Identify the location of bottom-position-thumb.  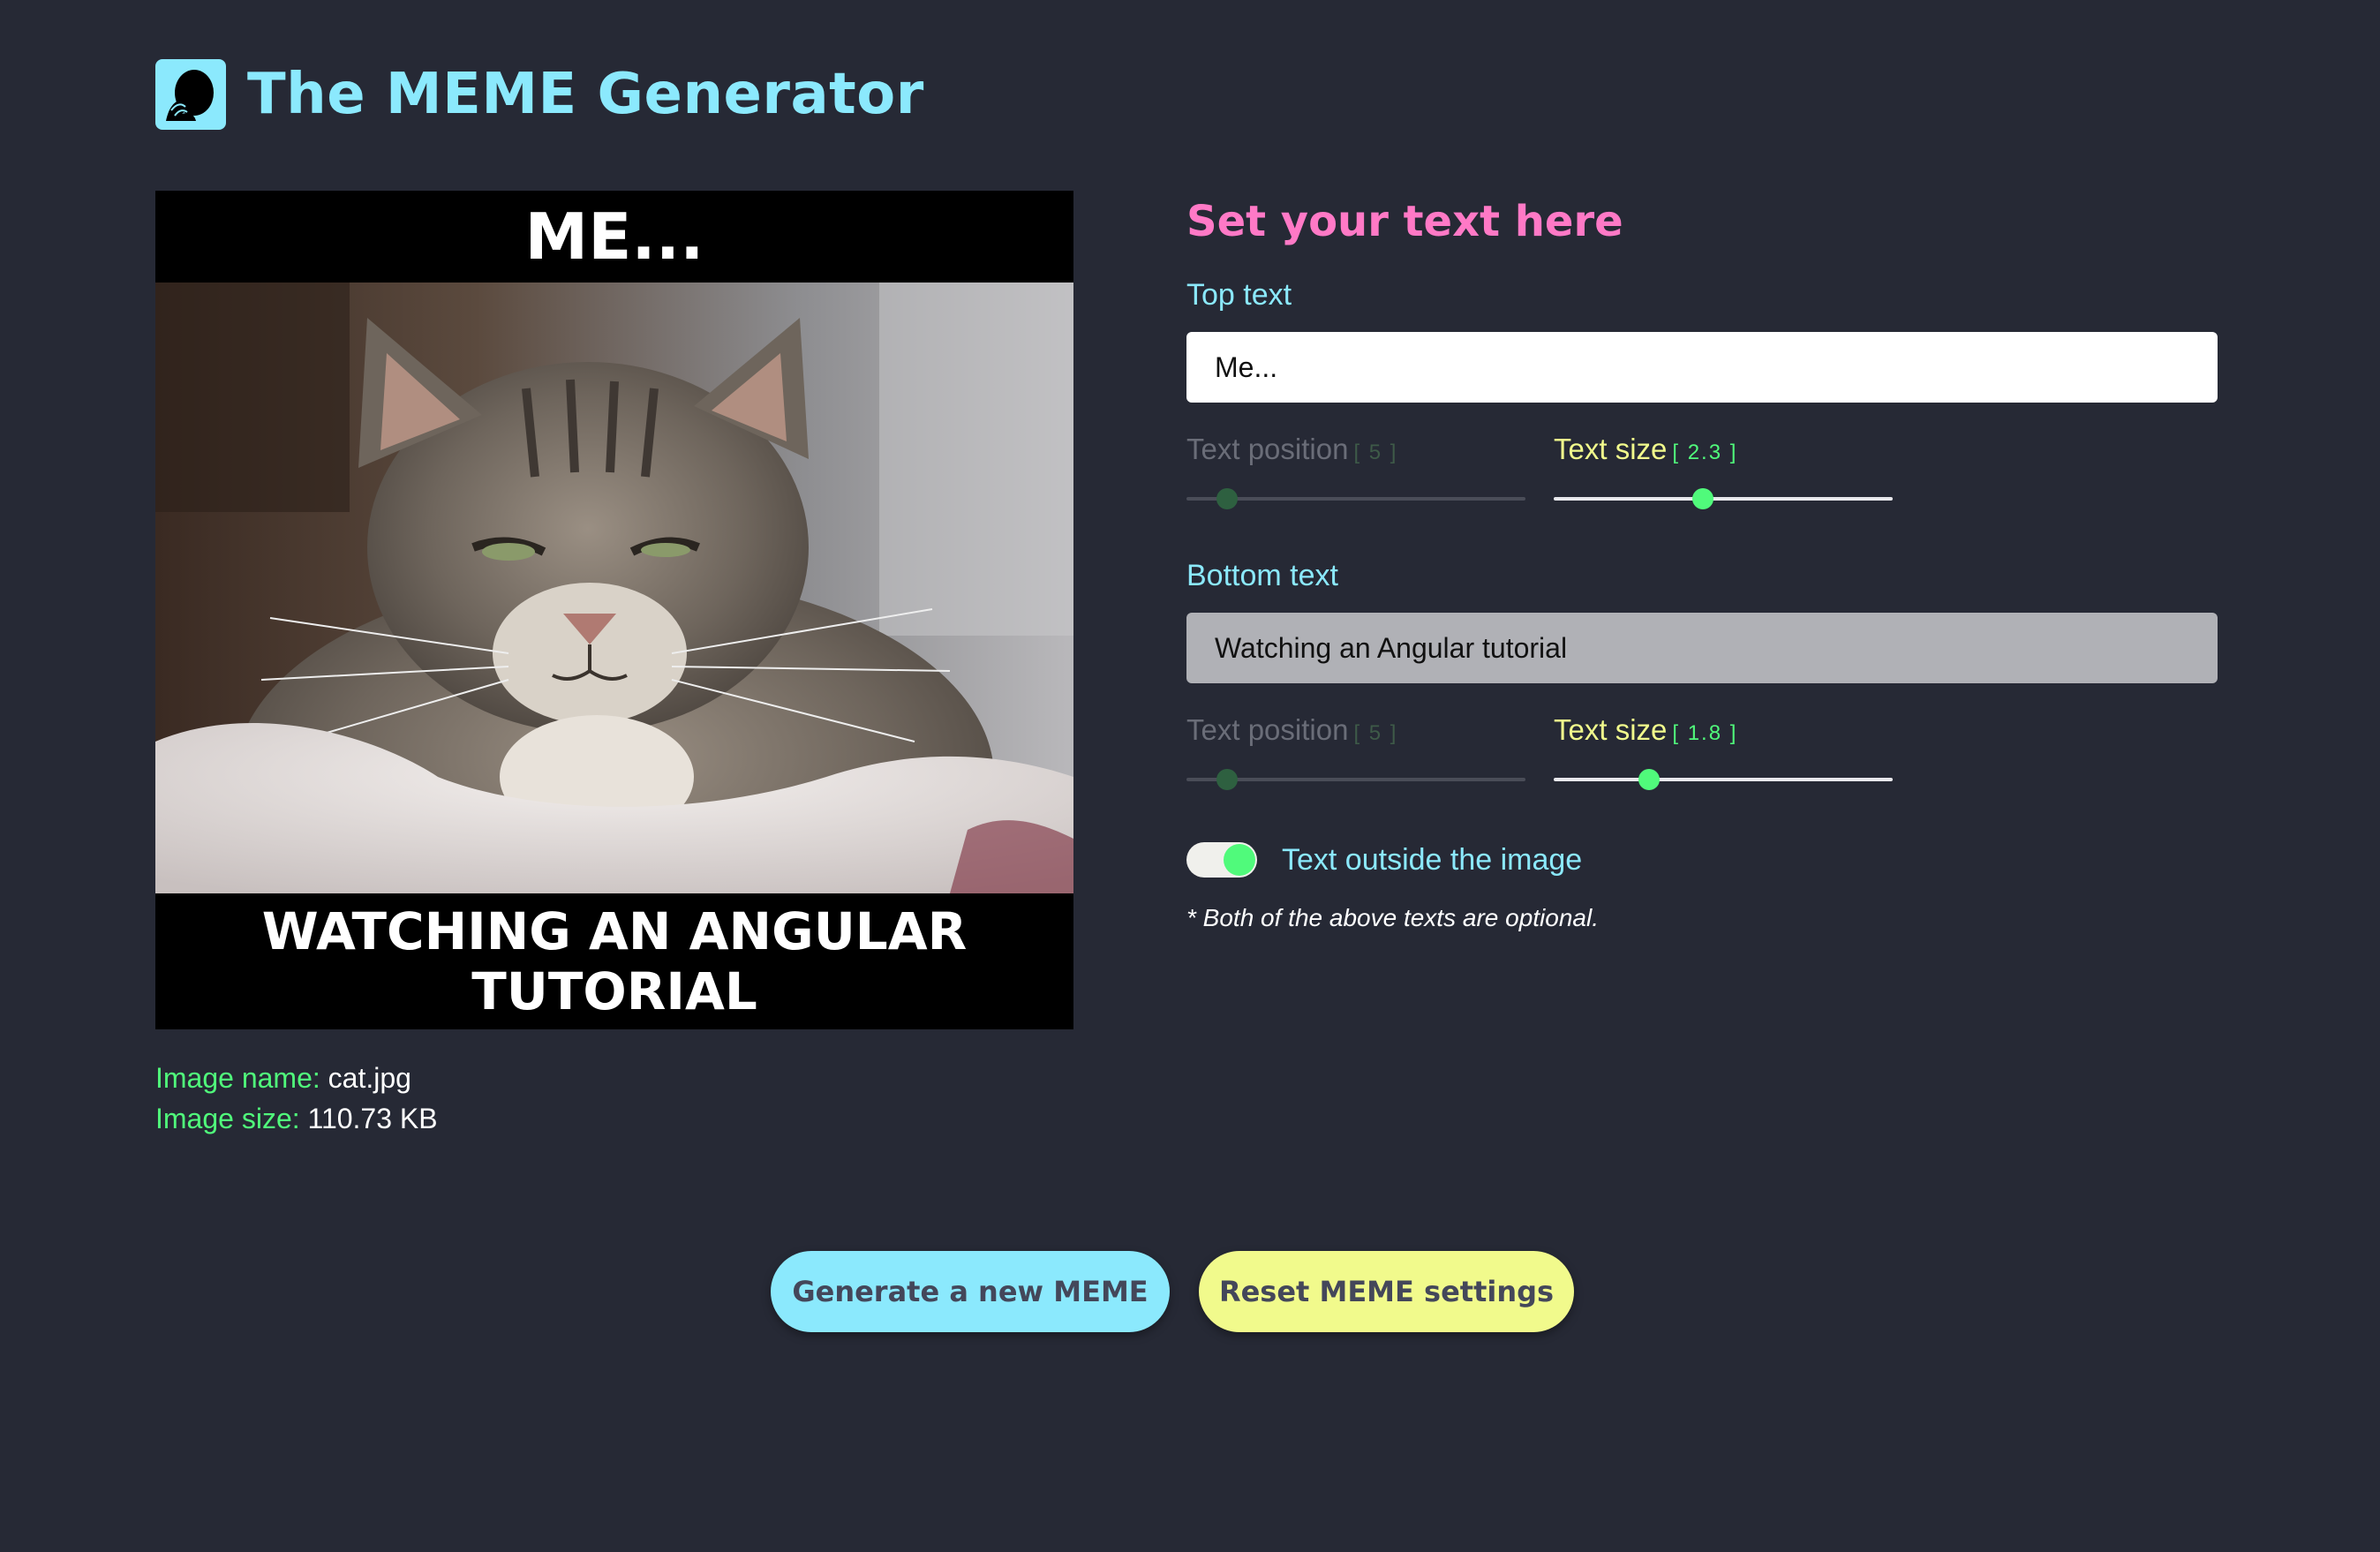
(1227, 779).